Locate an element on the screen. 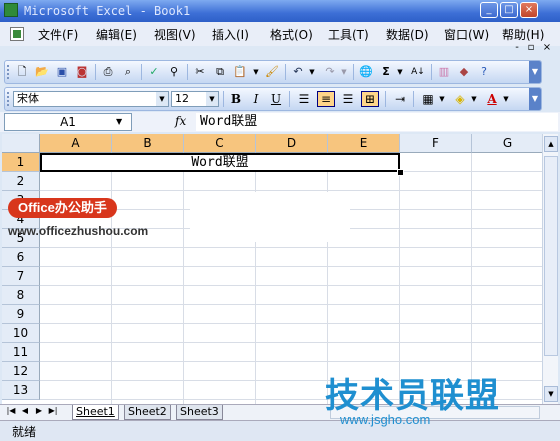 This screenshot has height=441, width=560. fill-color-icon: ◈ is located at coordinates (460, 99).